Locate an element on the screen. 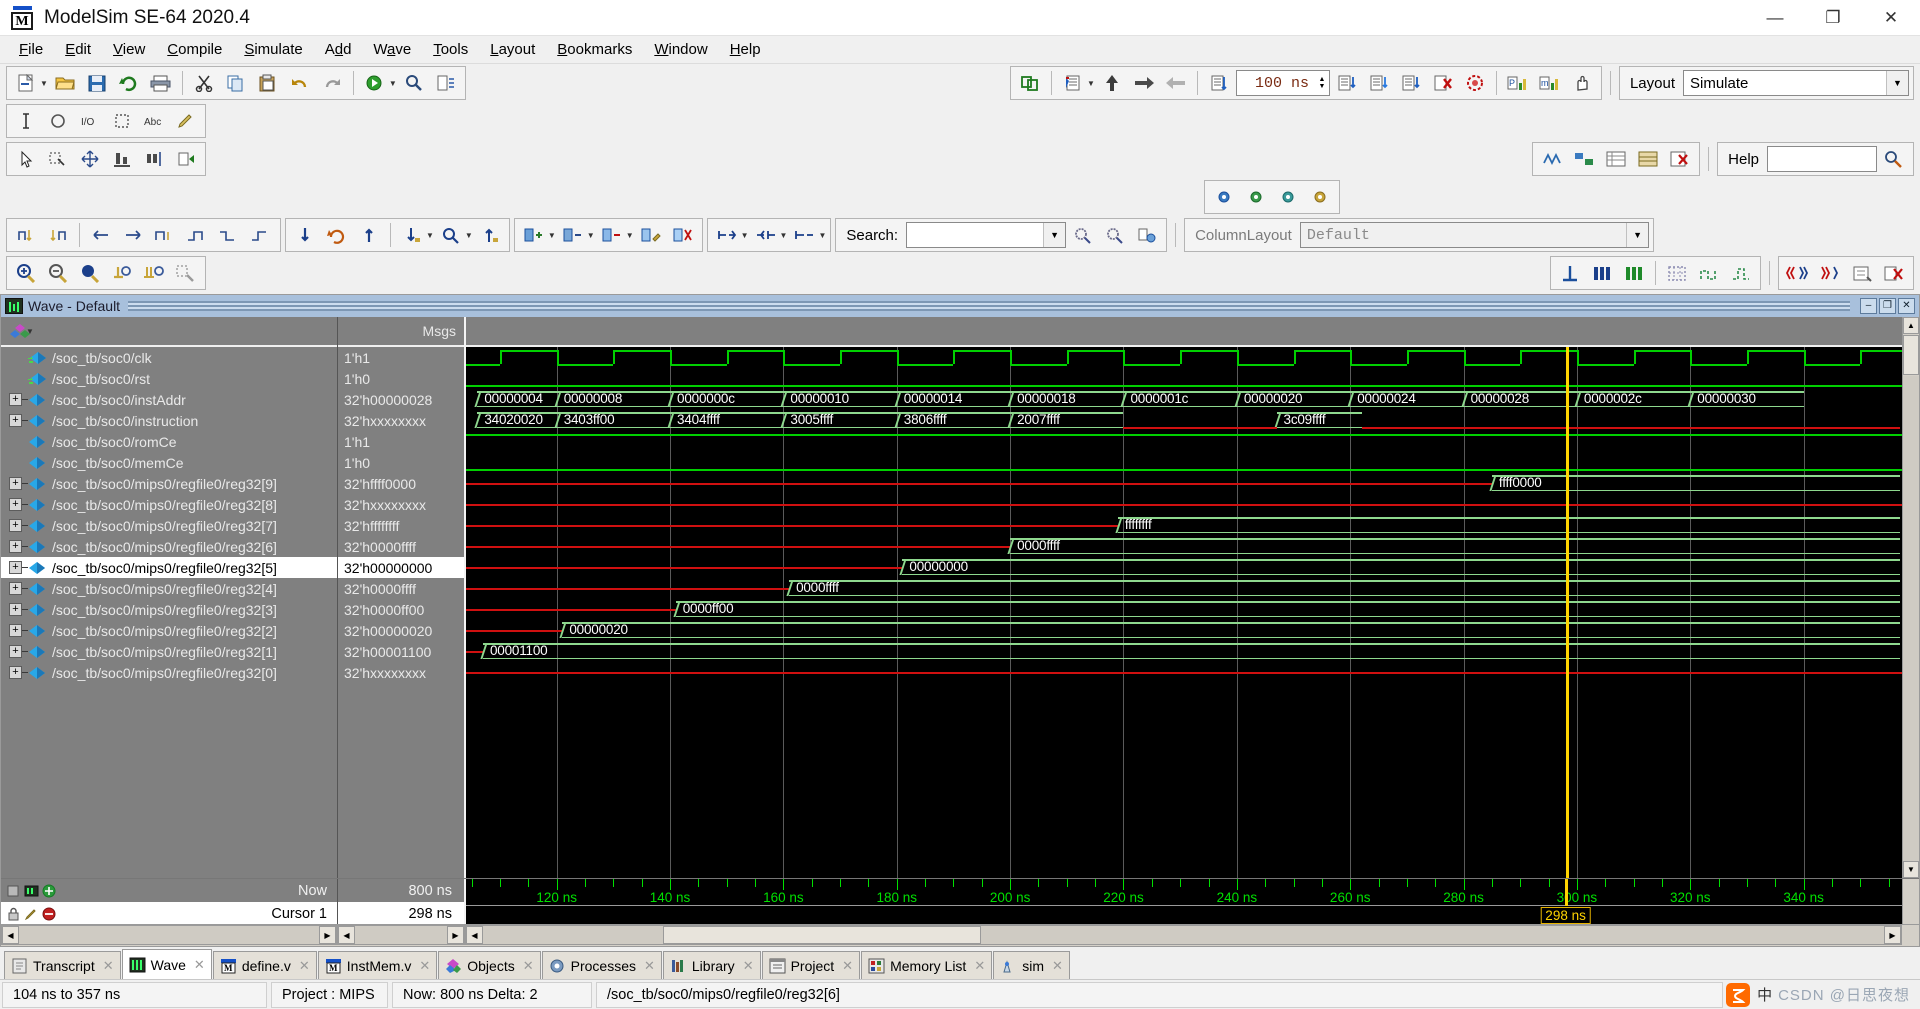  maximize-button: ❐ is located at coordinates (1833, 18).